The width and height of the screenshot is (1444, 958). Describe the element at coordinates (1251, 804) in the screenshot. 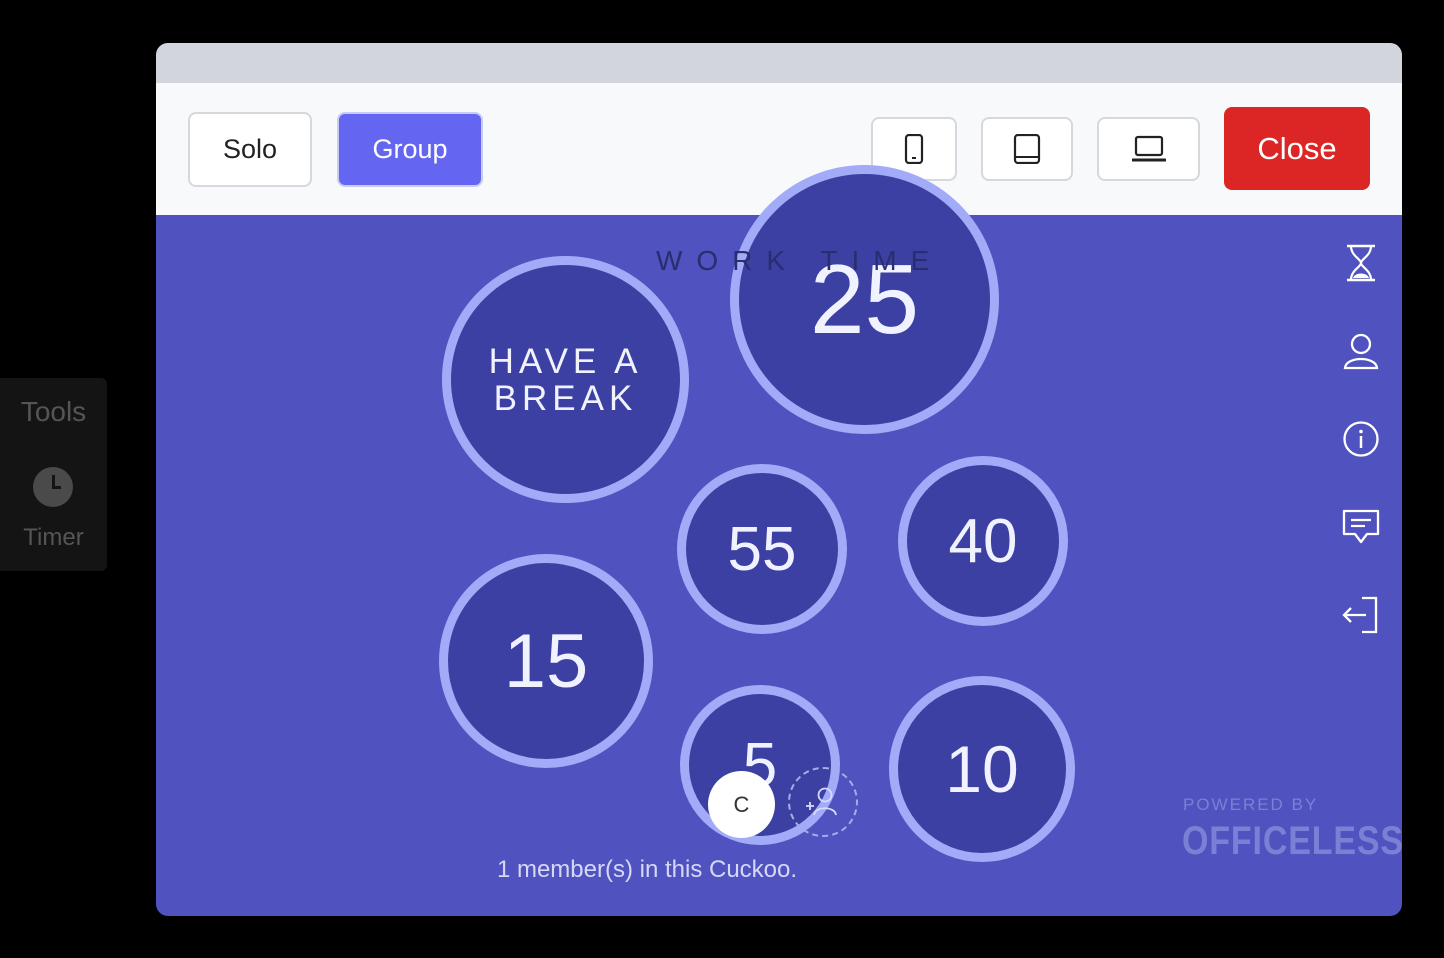

I see `powered-by-label: POWERED BY` at that location.